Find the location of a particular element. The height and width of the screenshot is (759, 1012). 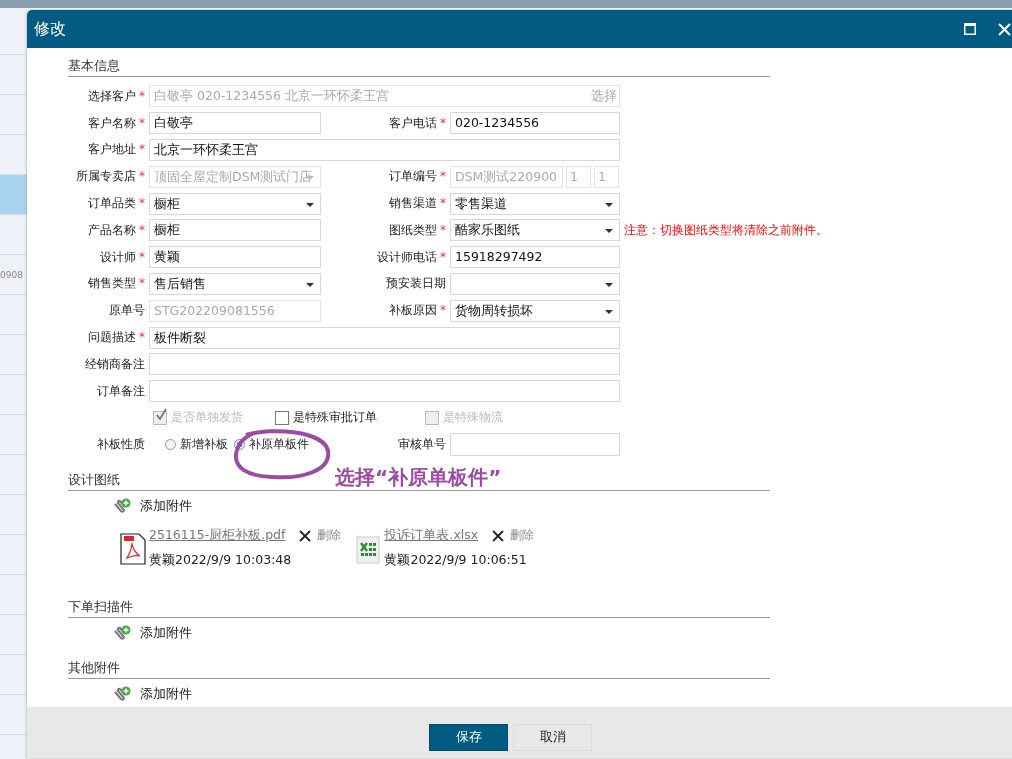

select-field: 橱柜 is located at coordinates (235, 203).